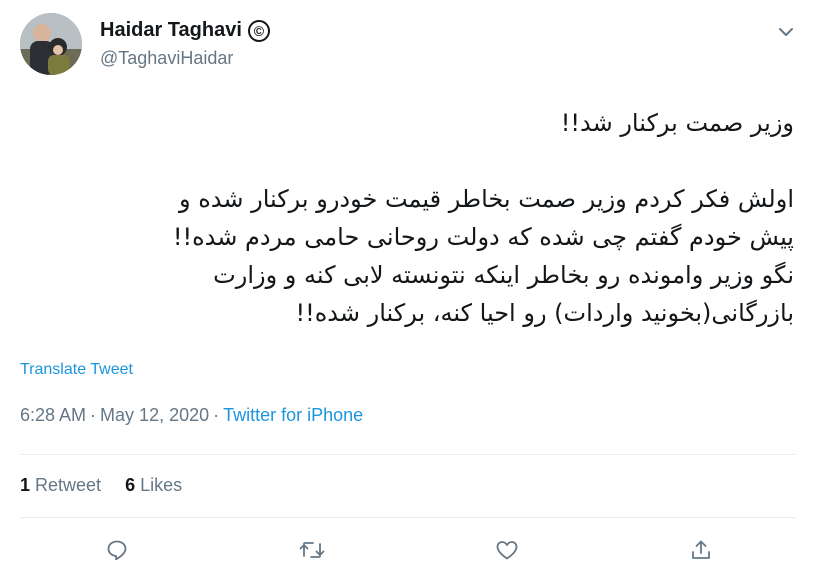 The height and width of the screenshot is (584, 816). What do you see at coordinates (408, 552) in the screenshot?
I see `action-bar` at bounding box center [408, 552].